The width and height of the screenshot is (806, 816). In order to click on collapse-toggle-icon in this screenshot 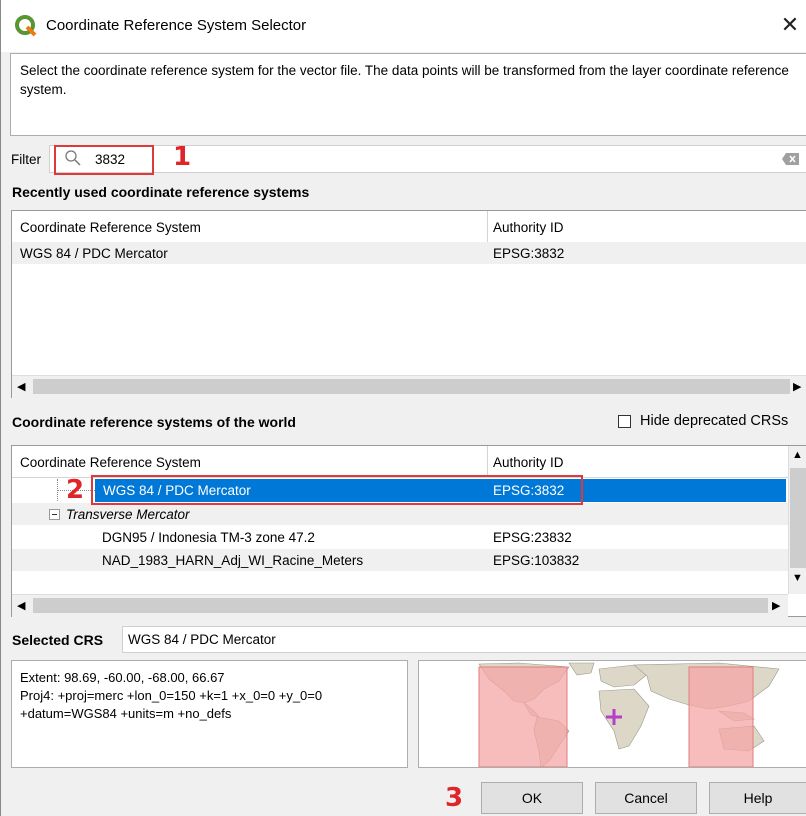, I will do `click(54, 514)`.